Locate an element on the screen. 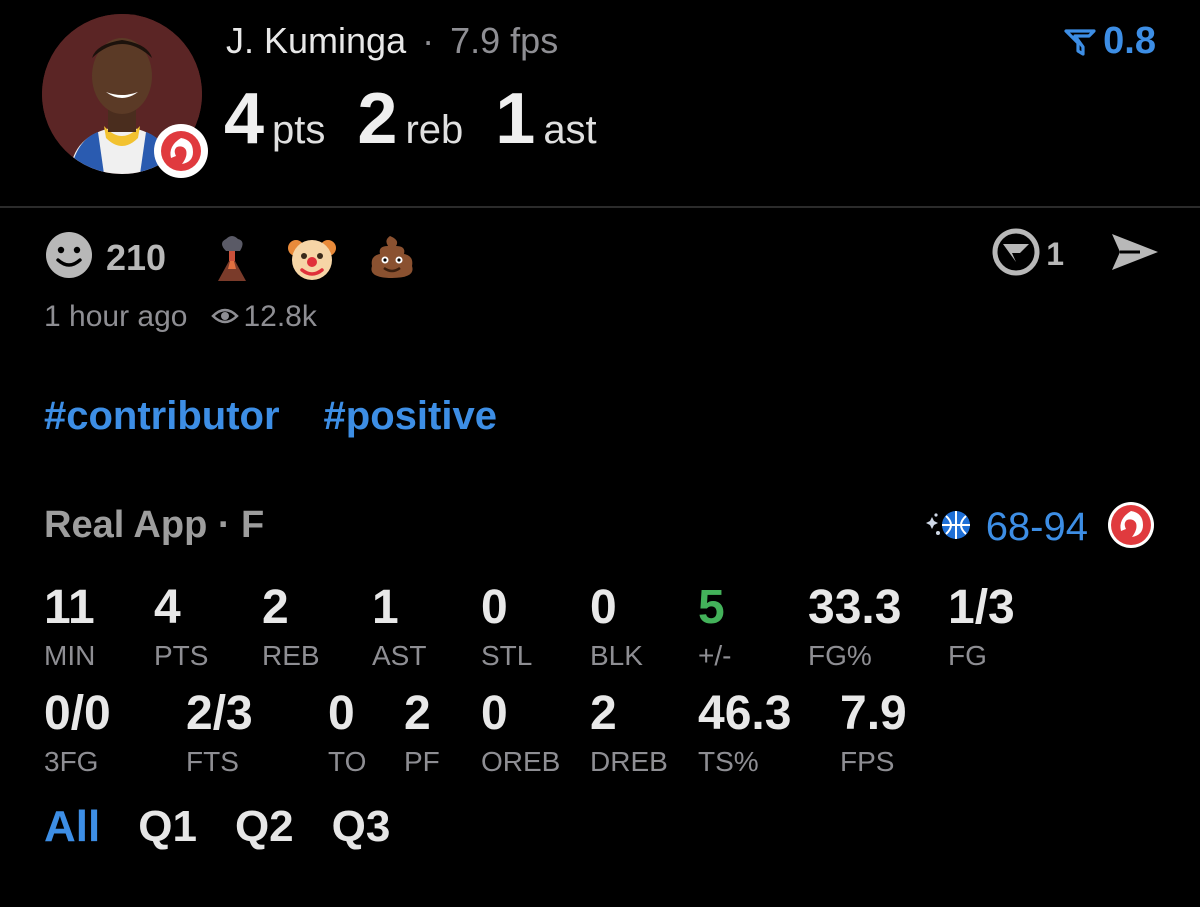 This screenshot has height=907, width=1200. headline-reb-label: reb is located at coordinates (434, 130).